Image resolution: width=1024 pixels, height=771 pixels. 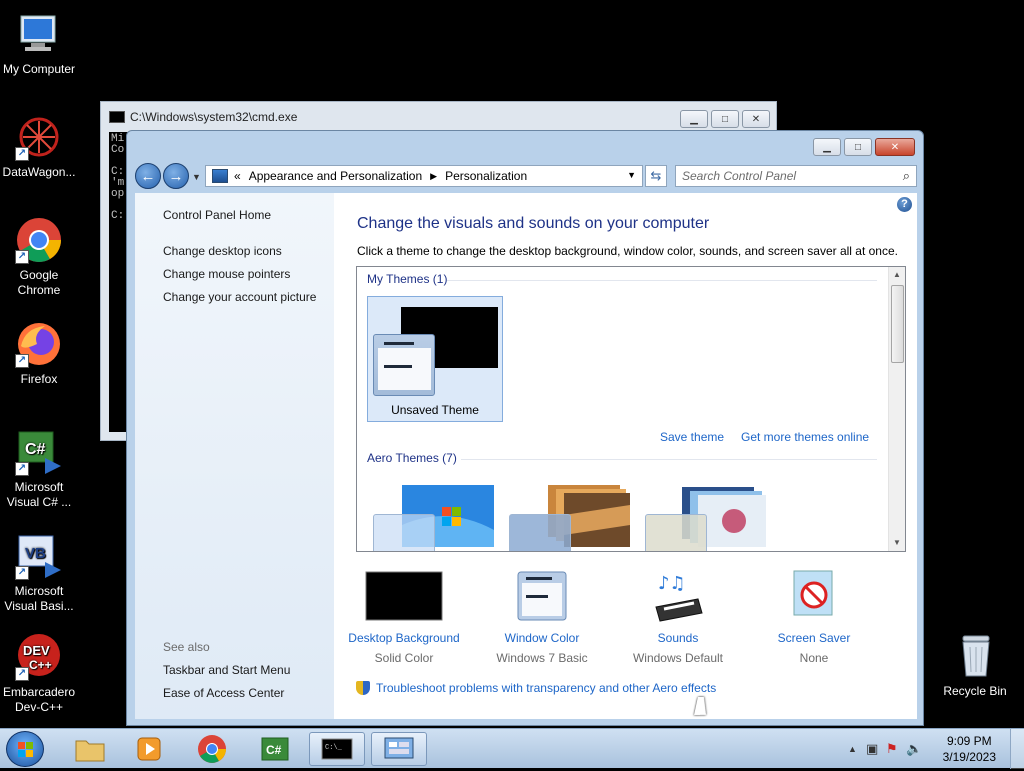 What do you see at coordinates (827, 147) in the screenshot?
I see `minimize-button: ▁` at bounding box center [827, 147].